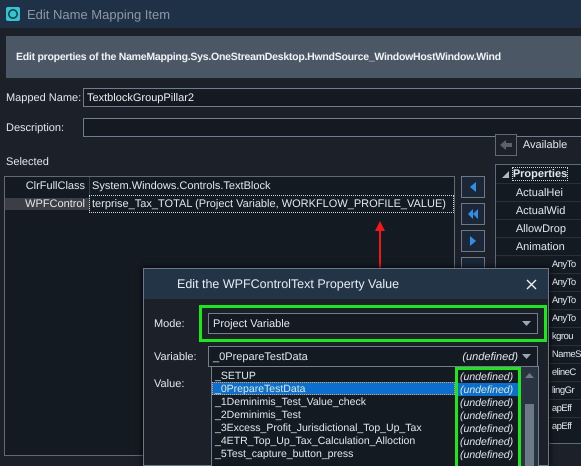 The width and height of the screenshot is (581, 466). What do you see at coordinates (472, 187) in the screenshot?
I see `move-left-button` at bounding box center [472, 187].